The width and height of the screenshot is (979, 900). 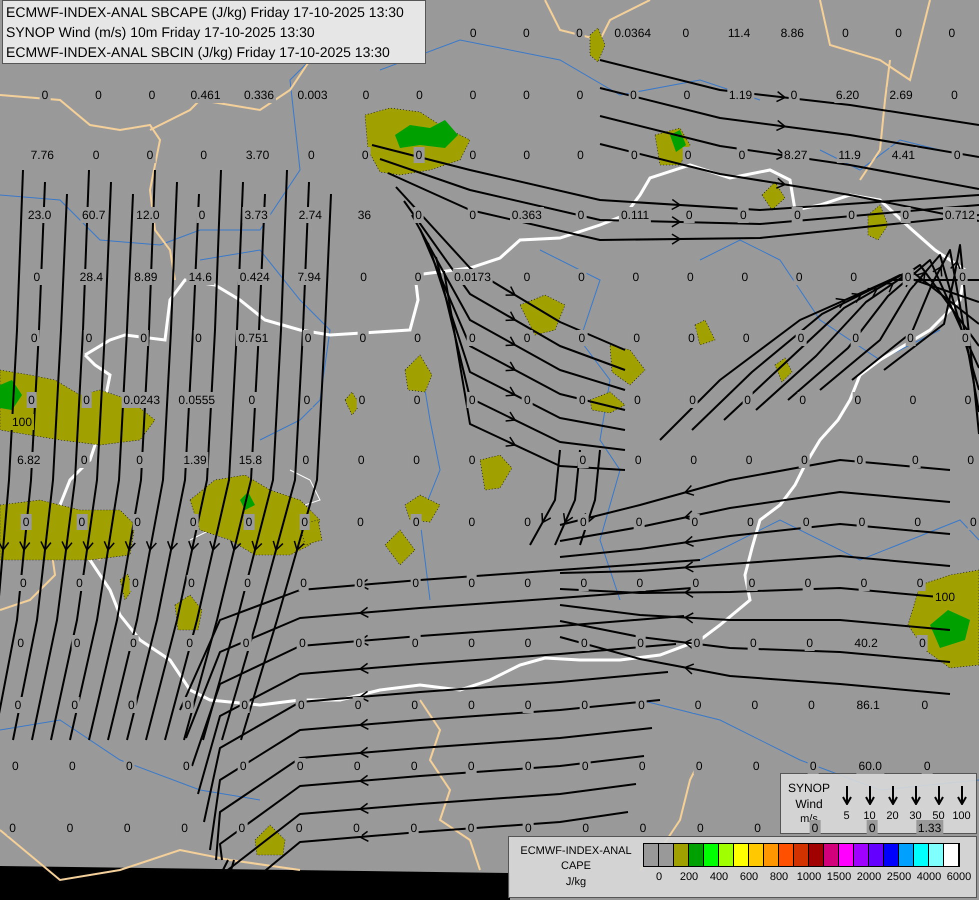 I want to click on cin-value: 6.82, so click(x=28, y=460).